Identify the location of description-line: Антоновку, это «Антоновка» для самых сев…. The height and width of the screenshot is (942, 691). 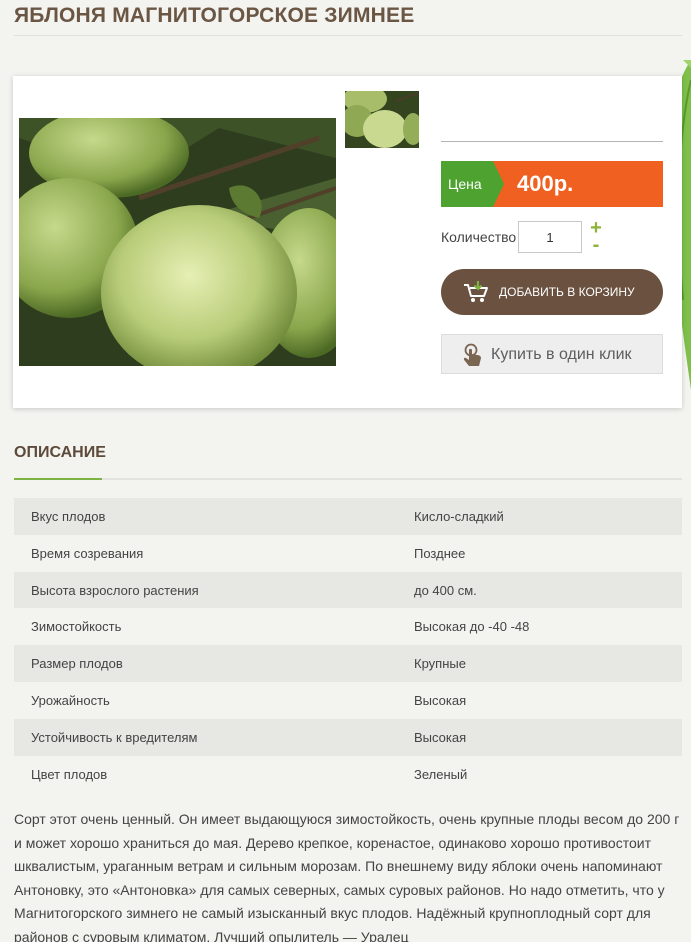
(339, 889).